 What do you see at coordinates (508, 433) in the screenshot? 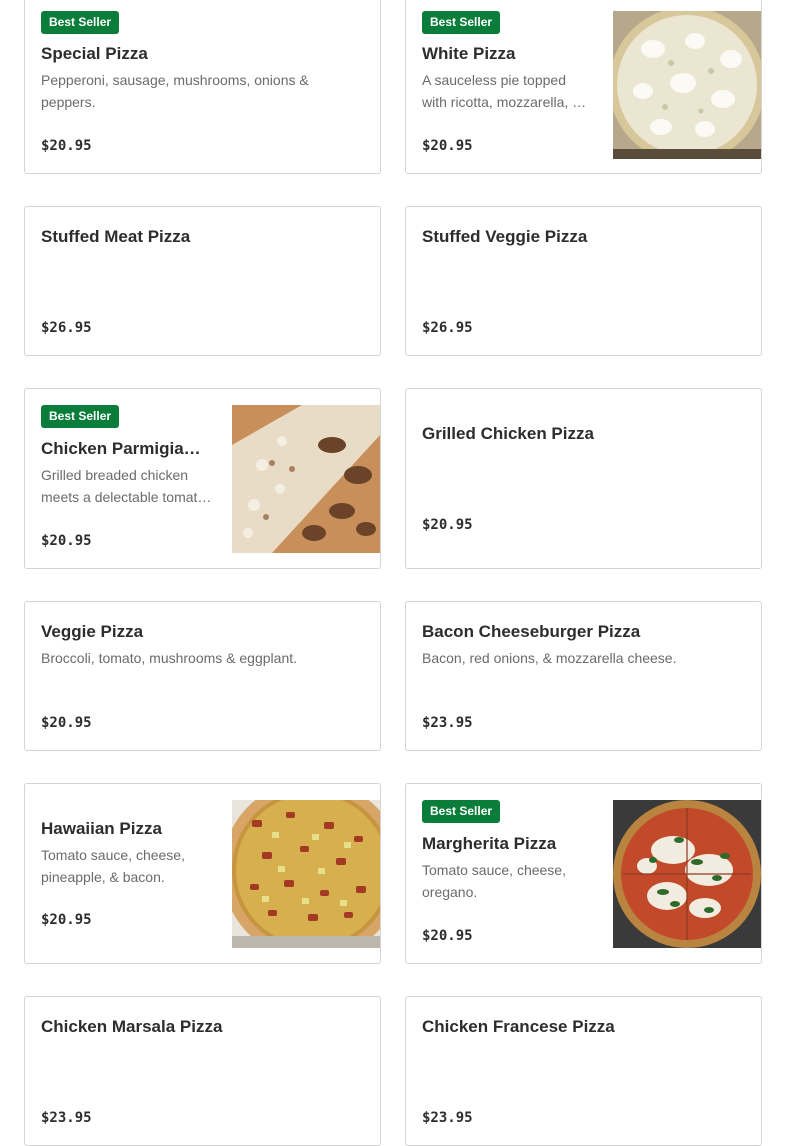
I see `item-name: Grilled Chicken Pizza` at bounding box center [508, 433].